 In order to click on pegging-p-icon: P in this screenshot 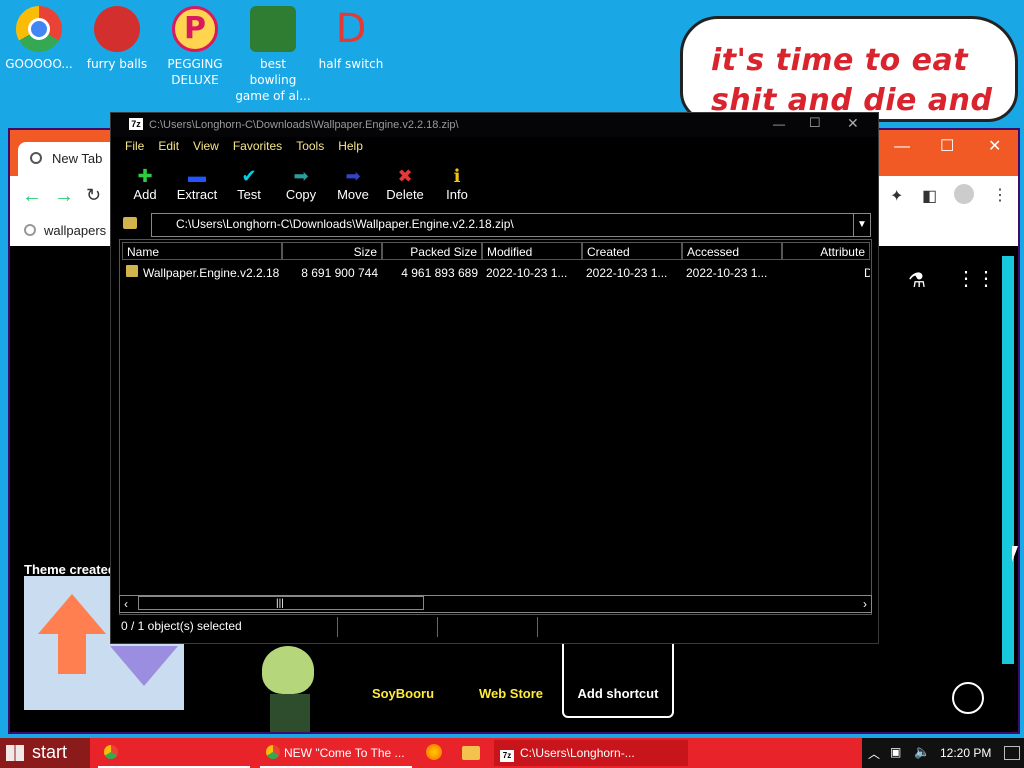, I will do `click(195, 29)`.